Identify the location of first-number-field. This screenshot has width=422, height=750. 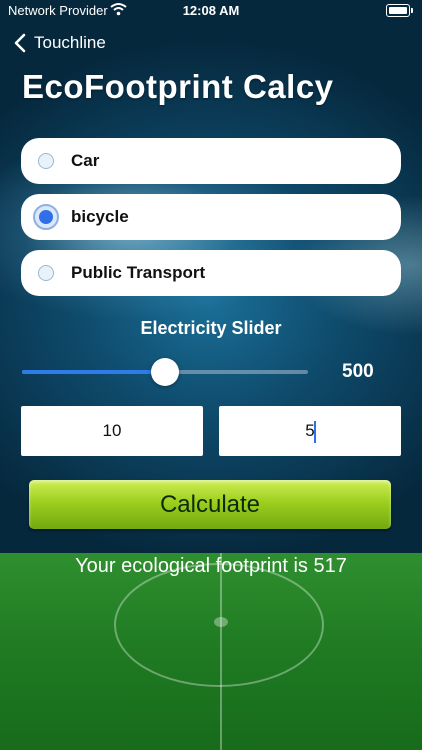
(112, 431).